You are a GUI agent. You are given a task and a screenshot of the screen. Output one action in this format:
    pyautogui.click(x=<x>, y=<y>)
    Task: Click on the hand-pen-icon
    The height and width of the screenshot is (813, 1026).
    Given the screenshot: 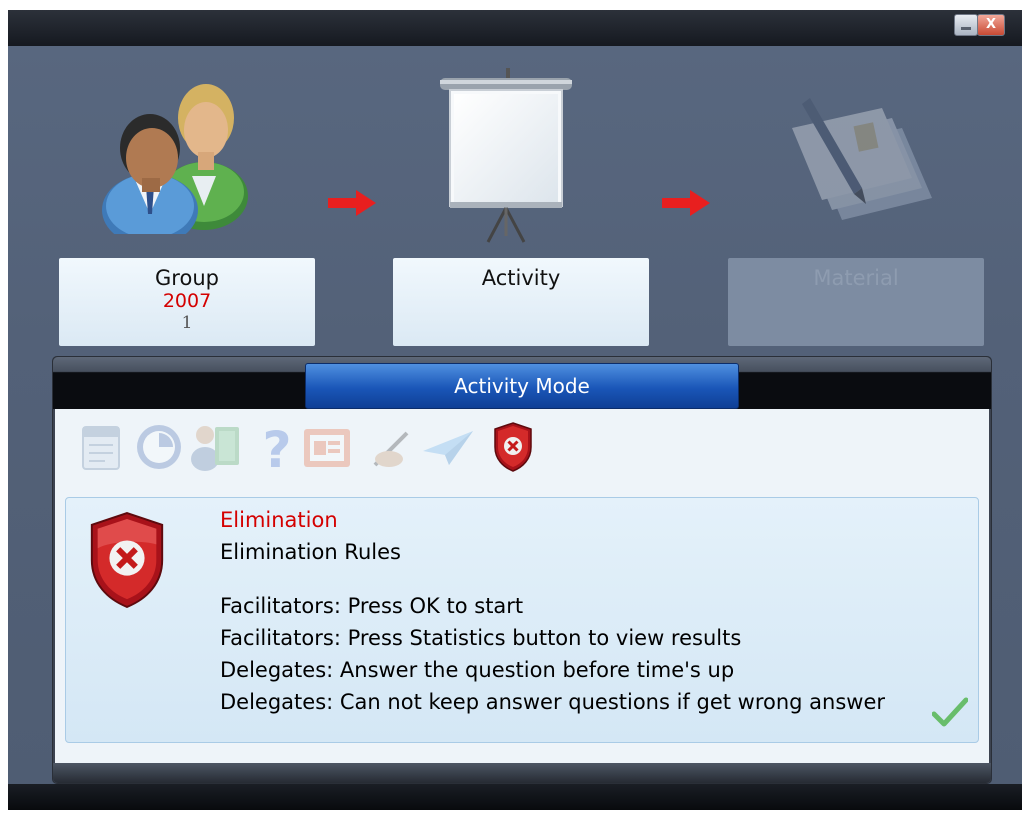 What is the action you would take?
    pyautogui.click(x=391, y=449)
    